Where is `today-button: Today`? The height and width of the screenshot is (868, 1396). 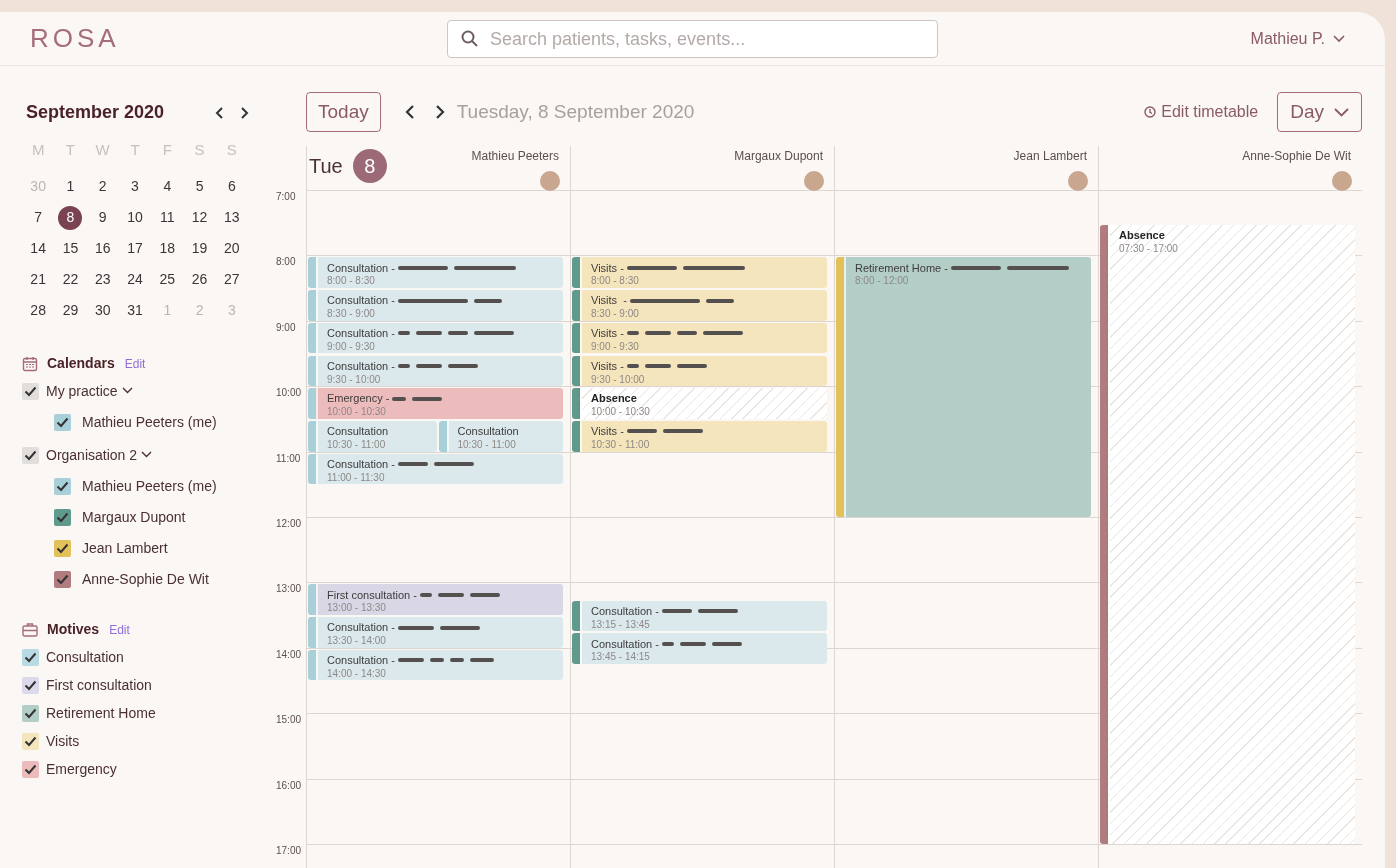
today-button: Today is located at coordinates (343, 112).